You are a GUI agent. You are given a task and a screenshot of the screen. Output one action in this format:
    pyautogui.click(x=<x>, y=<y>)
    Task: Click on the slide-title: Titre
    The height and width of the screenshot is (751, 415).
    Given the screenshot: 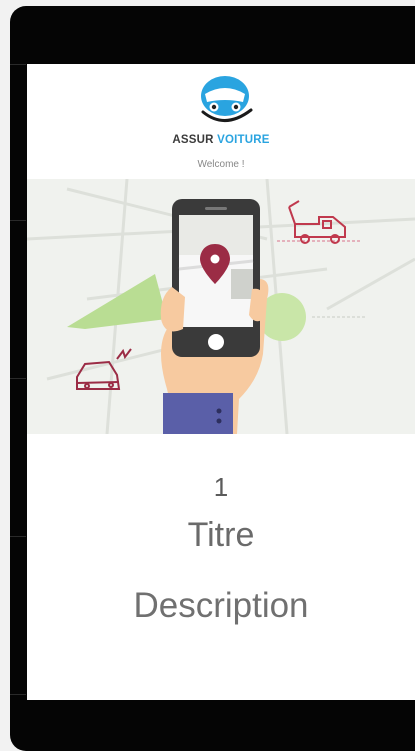 What is the action you would take?
    pyautogui.click(x=221, y=535)
    